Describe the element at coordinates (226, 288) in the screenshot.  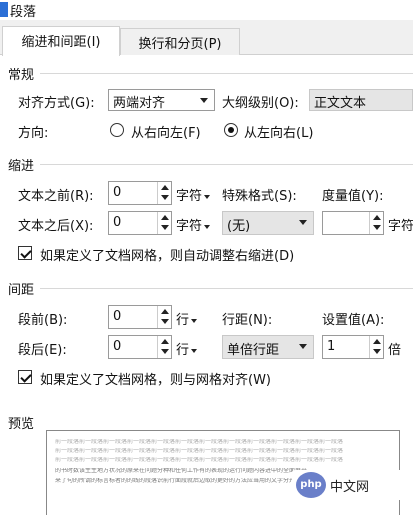
I see `spacing-divider` at that location.